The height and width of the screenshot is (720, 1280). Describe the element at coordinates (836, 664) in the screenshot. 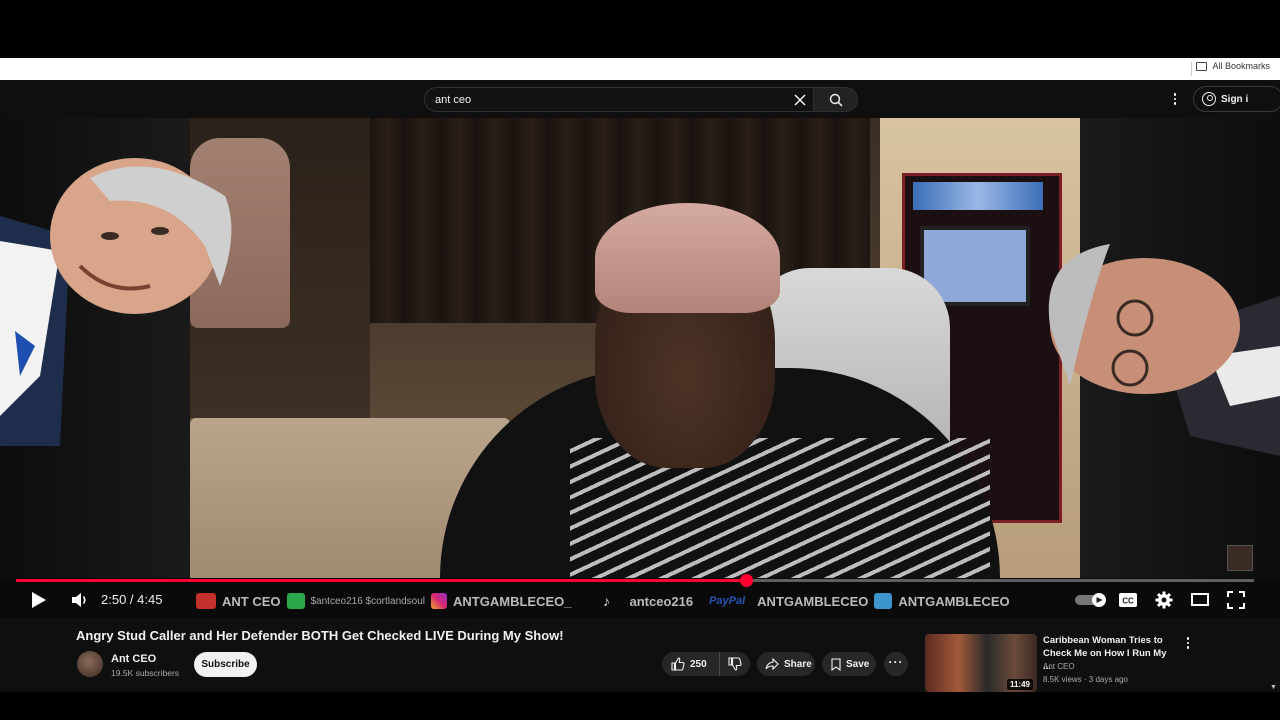

I see `bookmark-icon` at that location.